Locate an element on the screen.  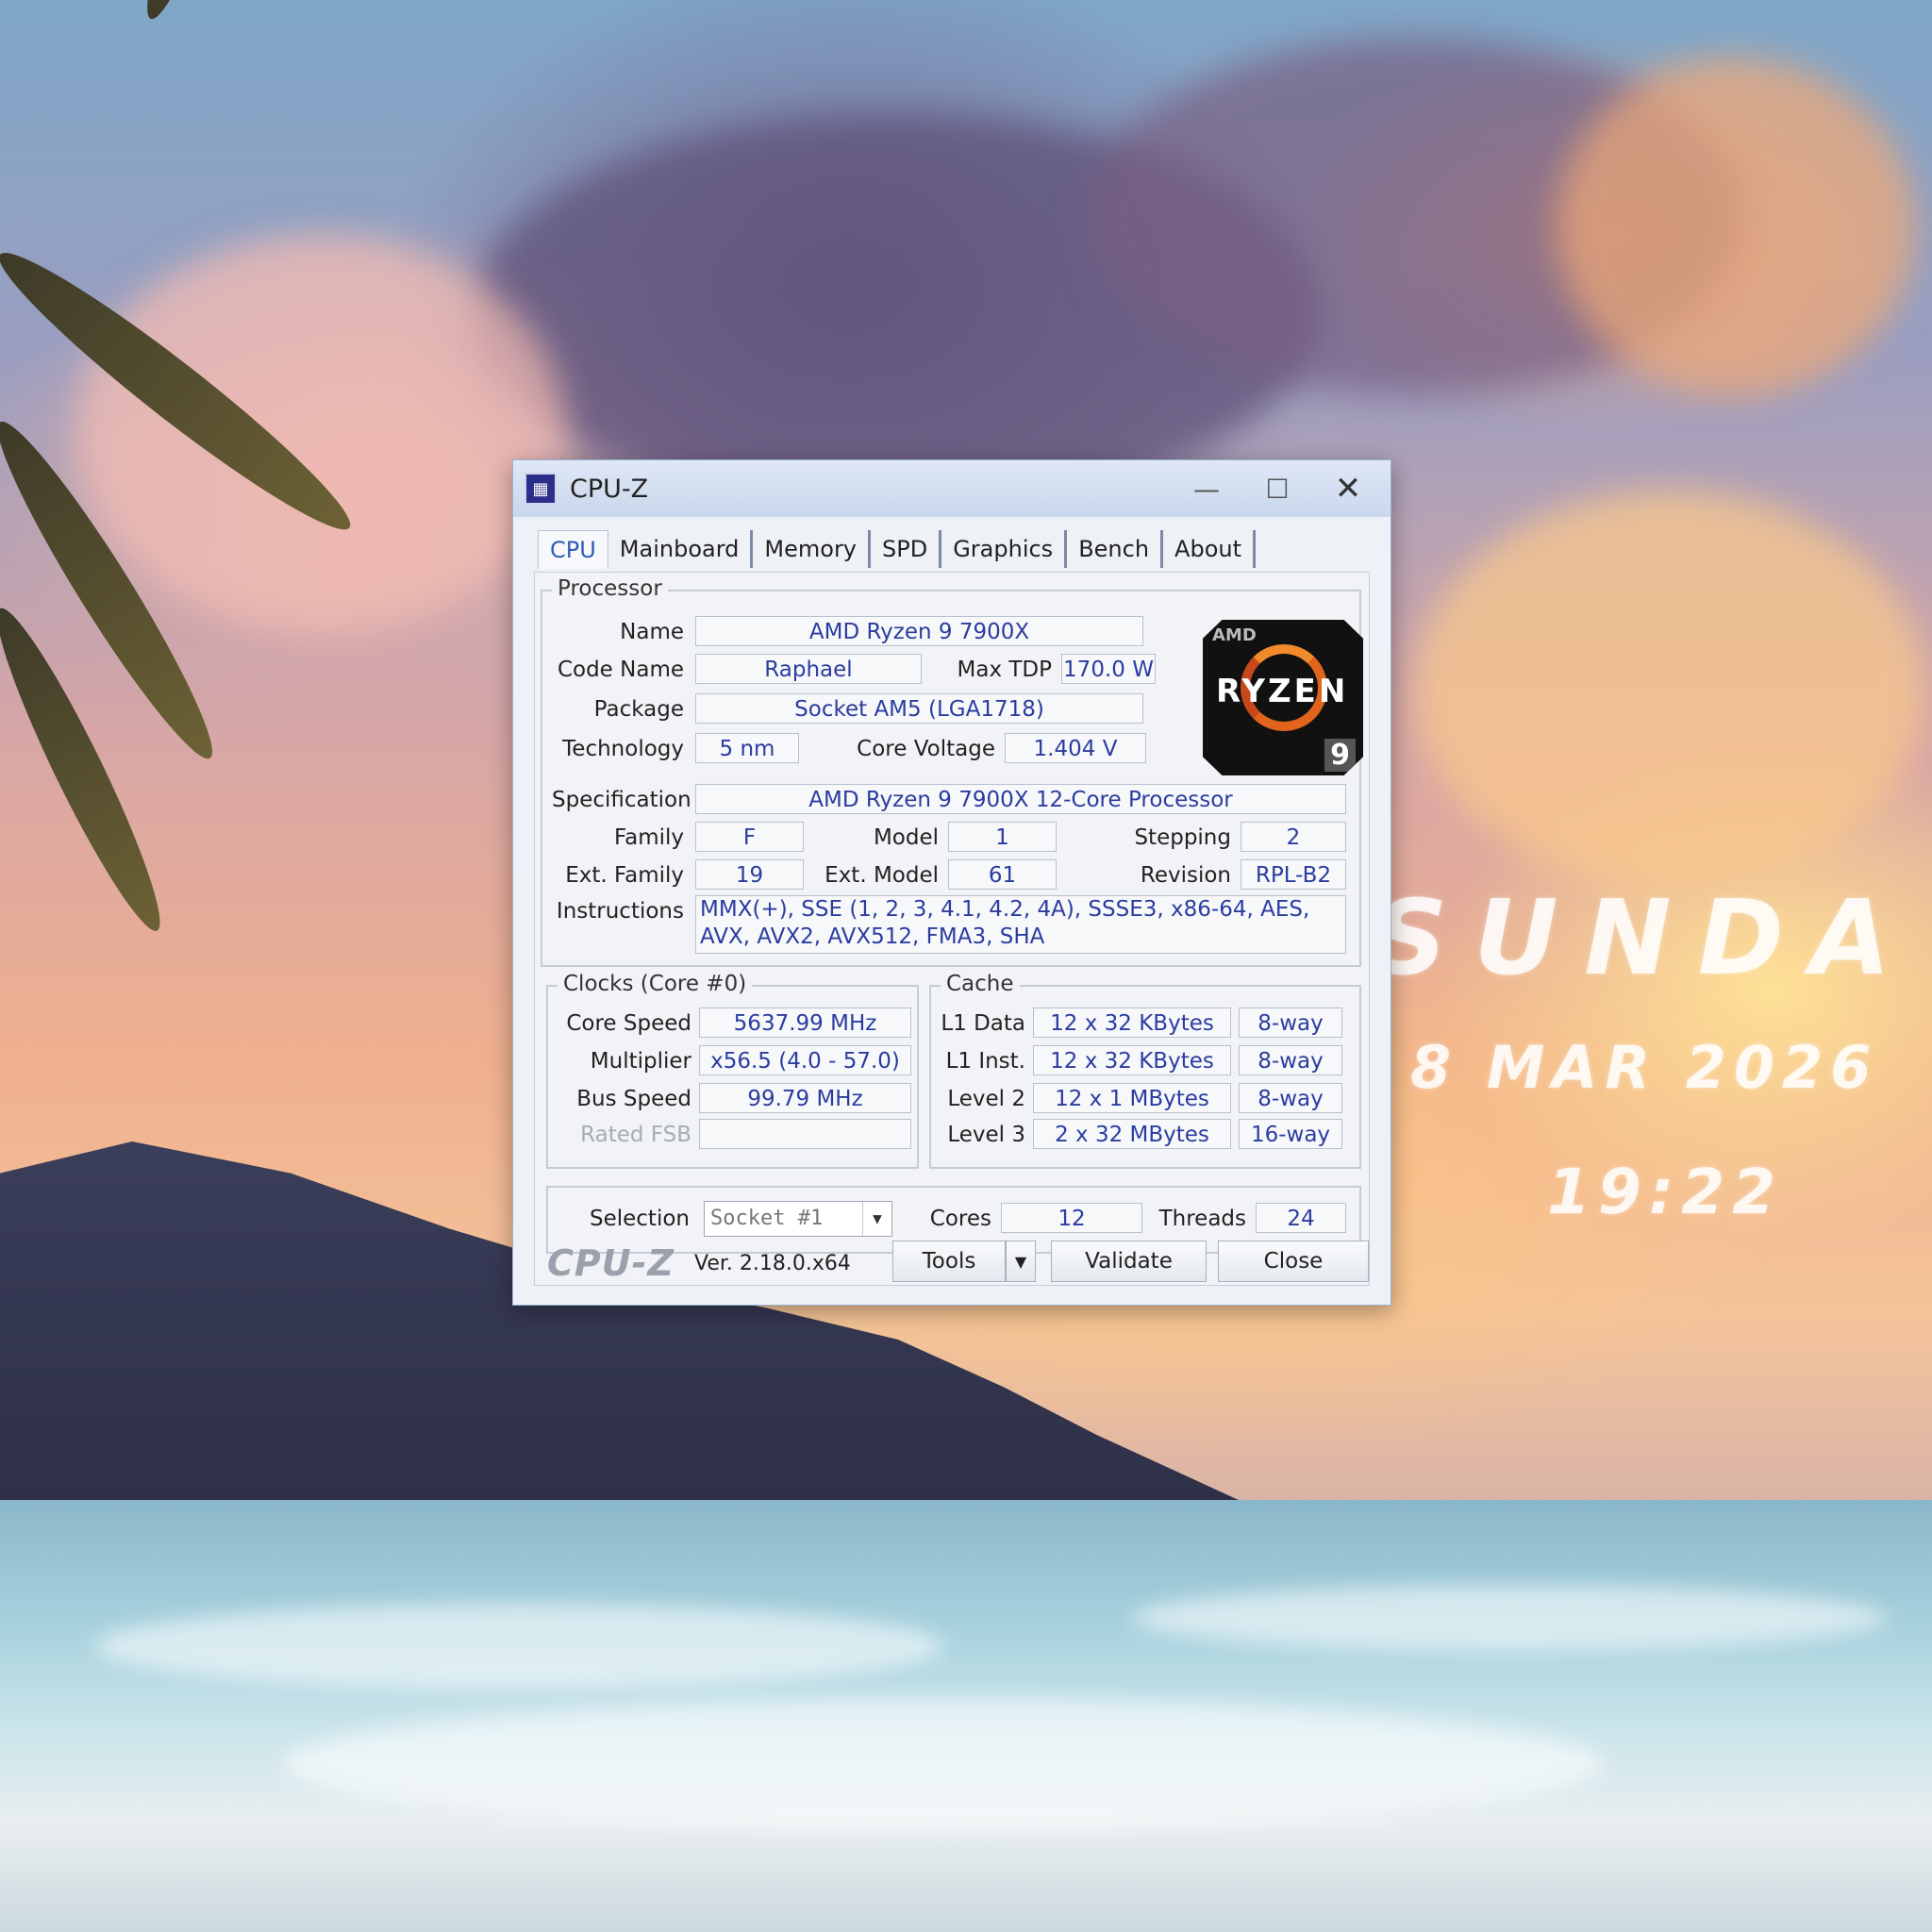
tab-mainboard: Mainboard is located at coordinates (681, 549).